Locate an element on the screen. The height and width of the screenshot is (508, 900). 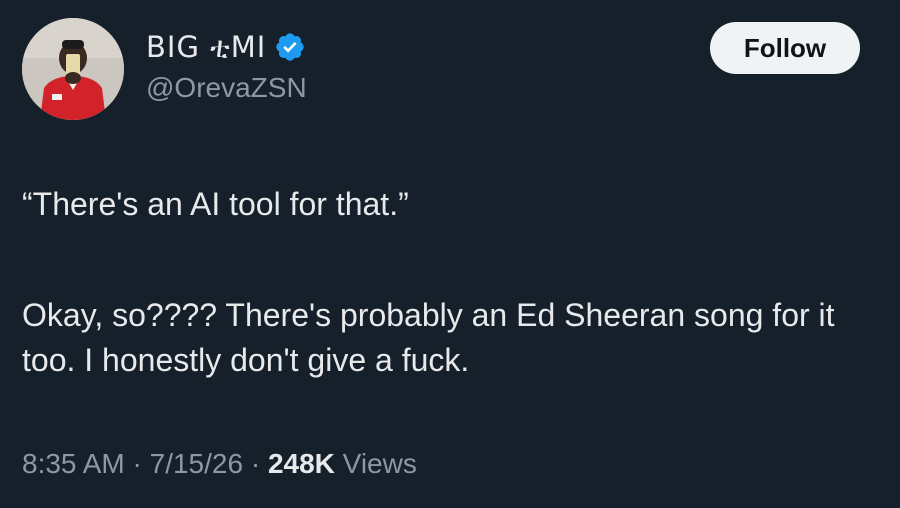
tweet-meta: 8:35 AM · 7/15/26 · 248K Views is located at coordinates (219, 464).